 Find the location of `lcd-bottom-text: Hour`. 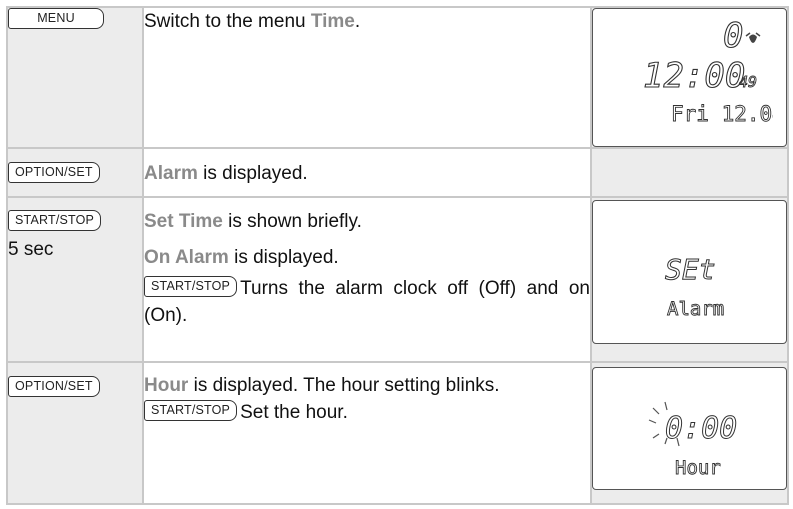

lcd-bottom-text: Hour is located at coordinates (698, 468).